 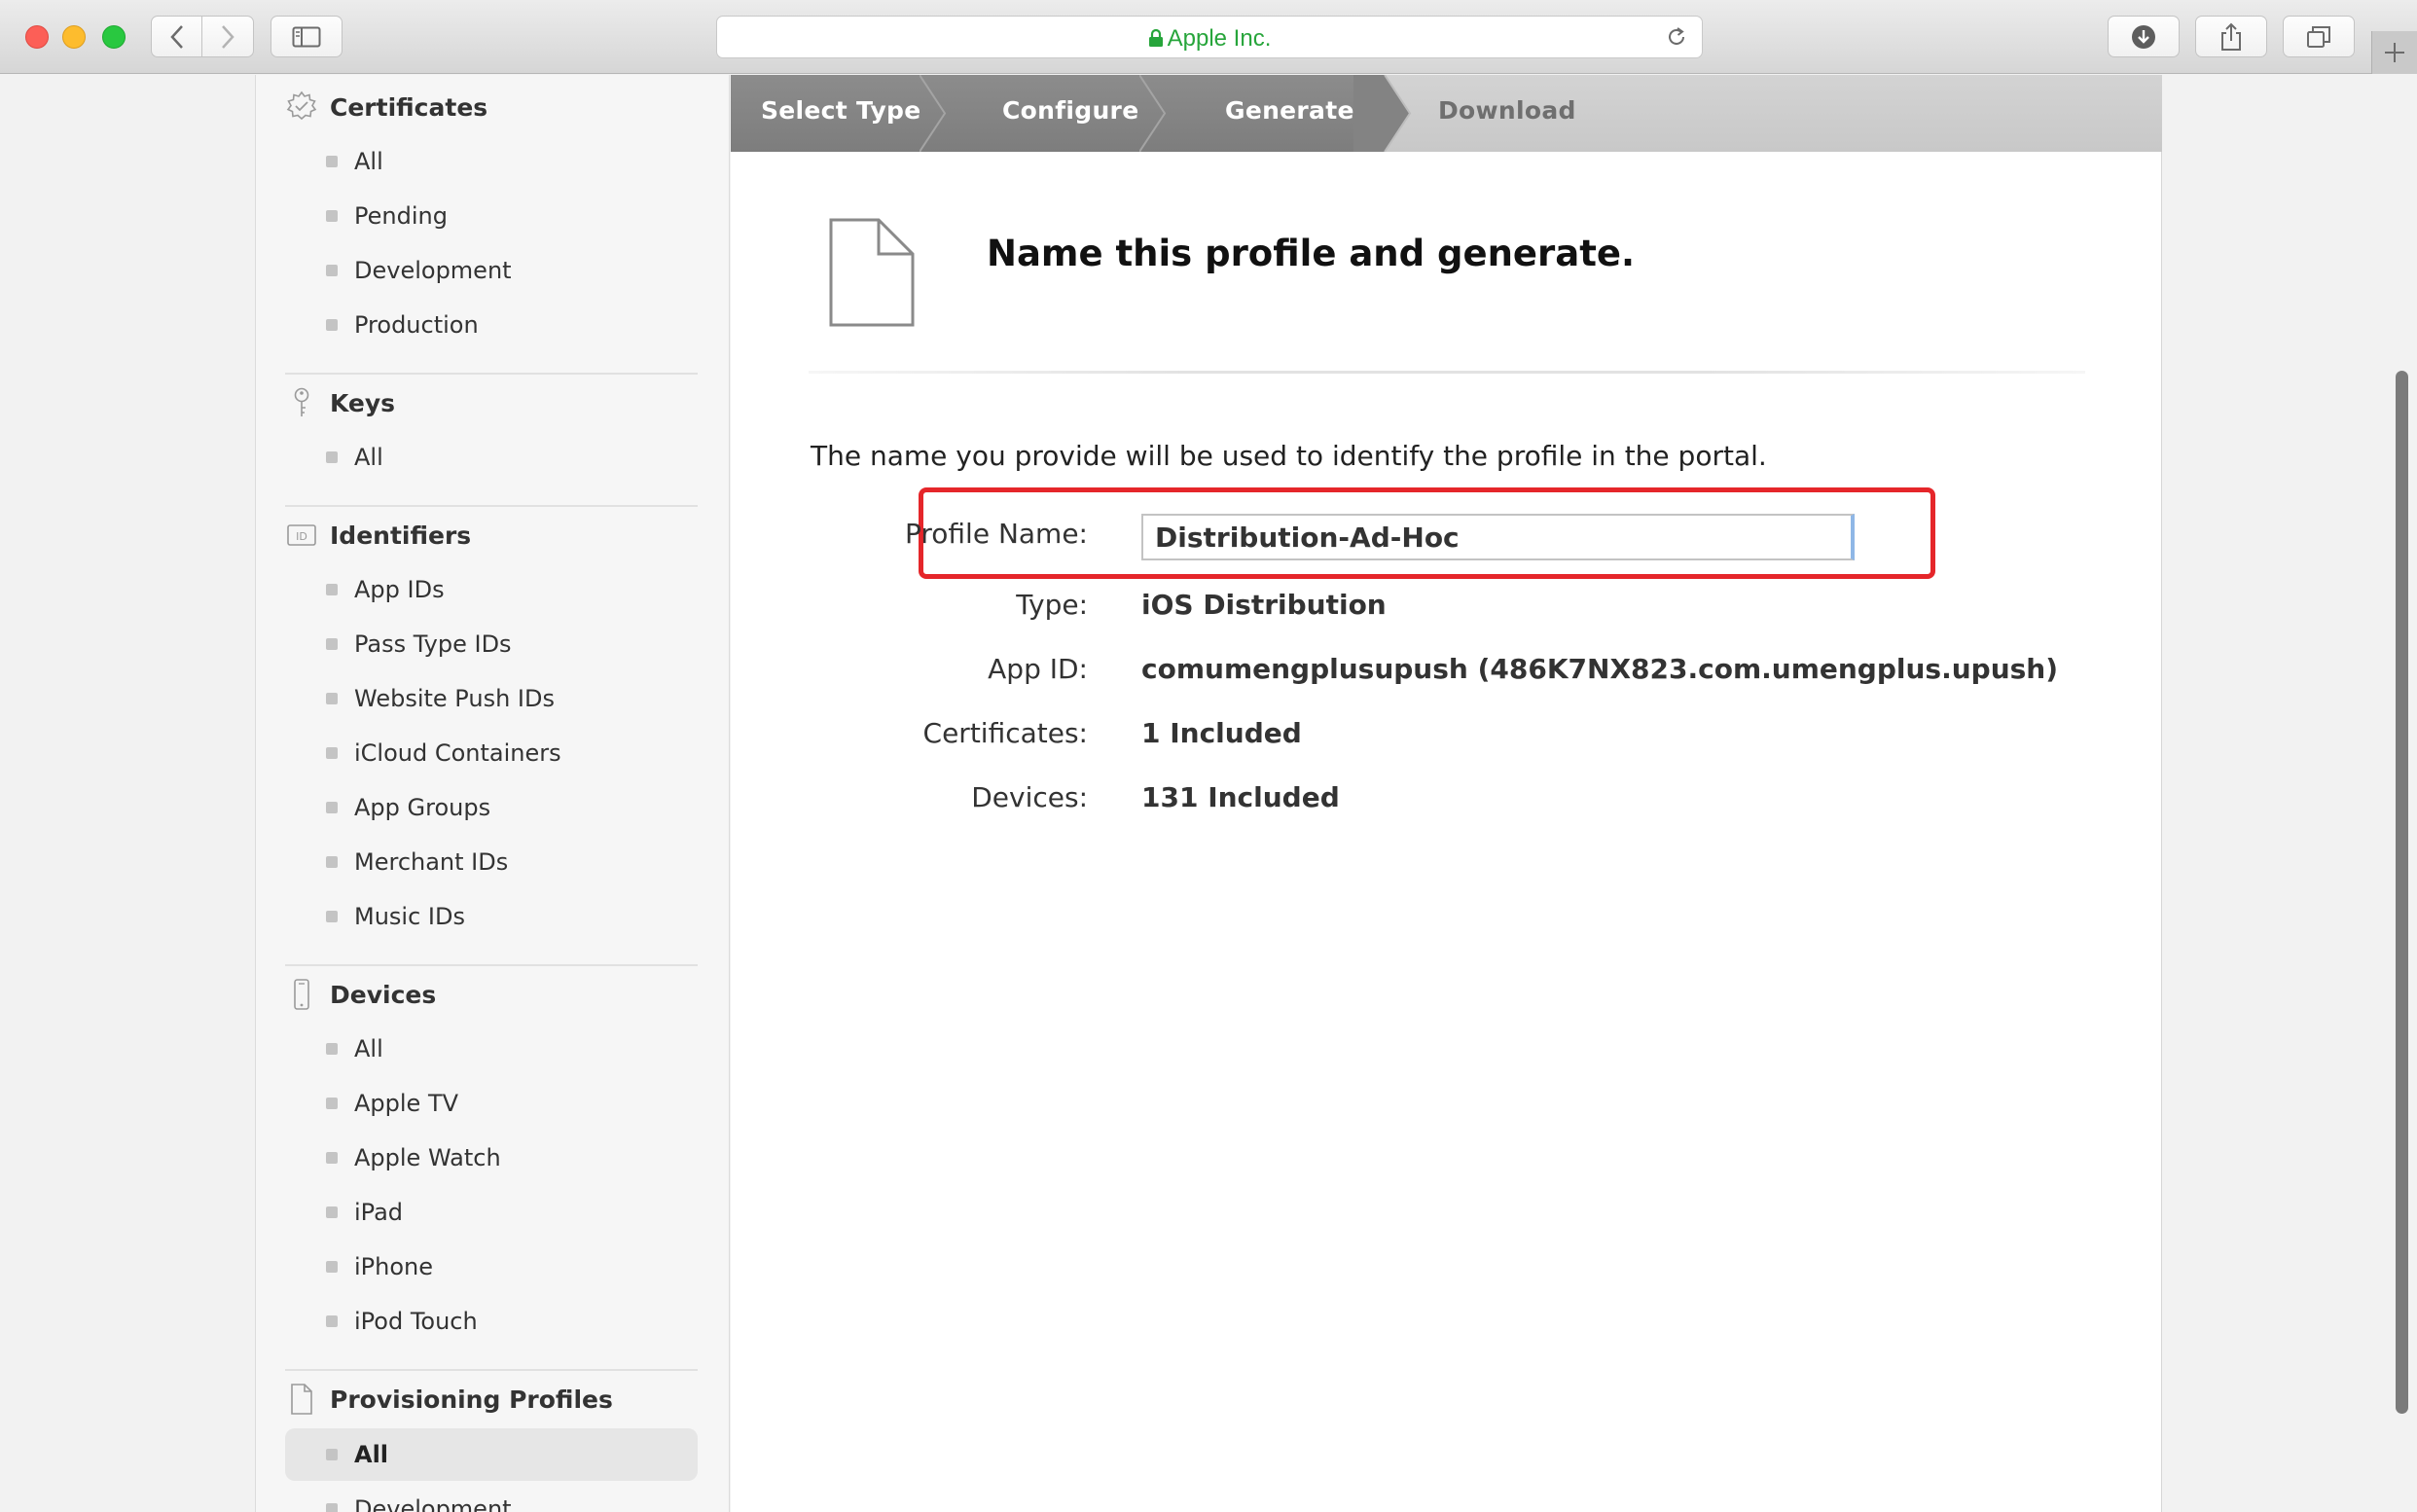 What do you see at coordinates (454, 698) in the screenshot?
I see `sidebar-item-label: Website Push IDs` at bounding box center [454, 698].